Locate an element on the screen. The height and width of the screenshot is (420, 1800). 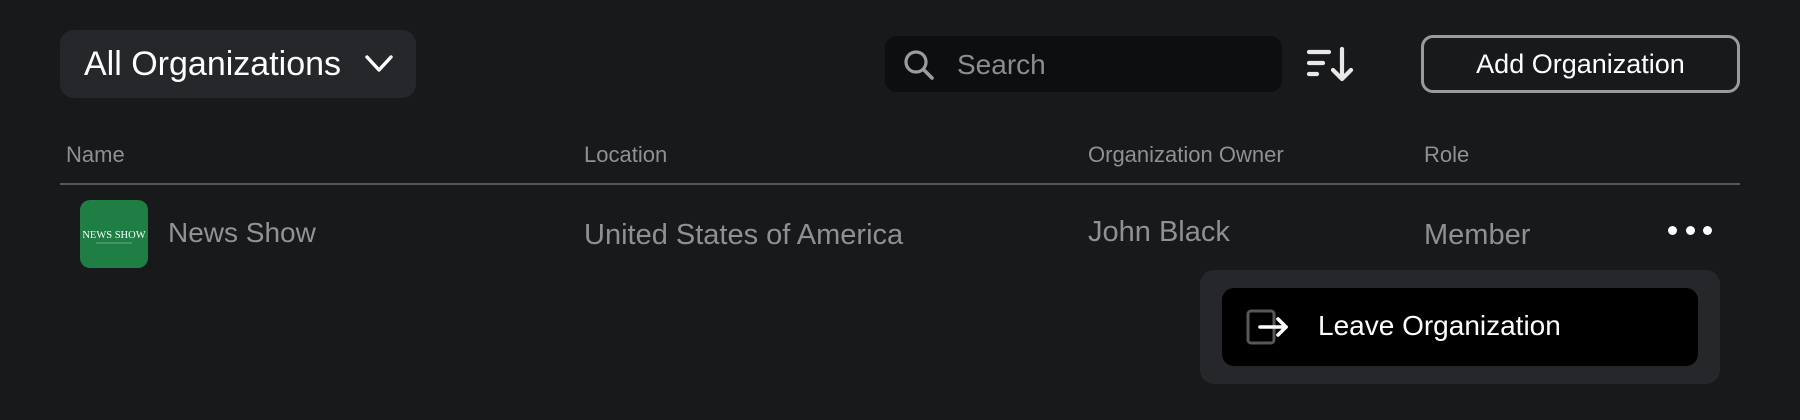
svg-text: NEWS SHOW is located at coordinates (113, 235).